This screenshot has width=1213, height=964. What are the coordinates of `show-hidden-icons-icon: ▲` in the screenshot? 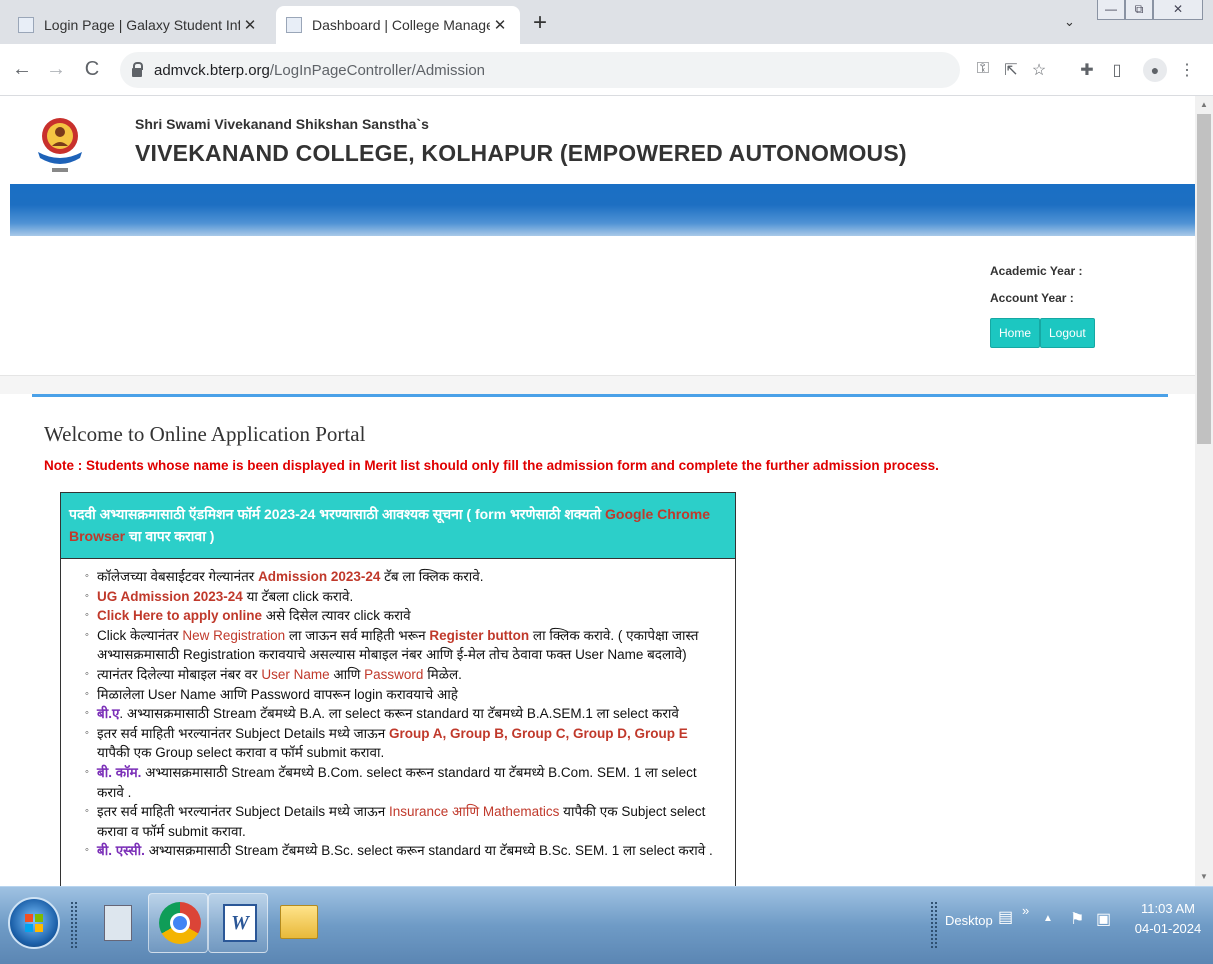 It's located at (1048, 918).